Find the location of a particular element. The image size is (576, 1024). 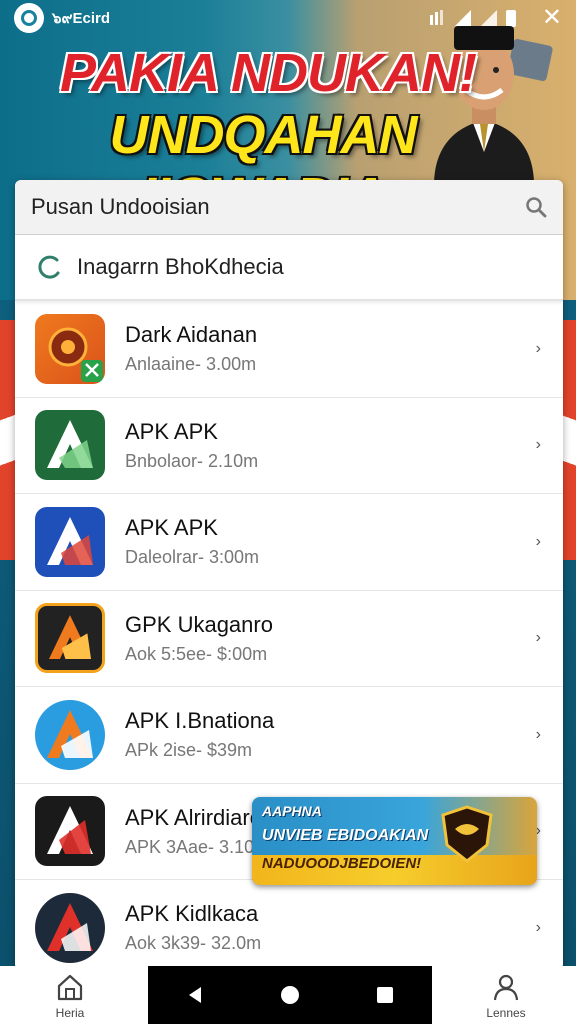

search-icon is located at coordinates (536, 207).